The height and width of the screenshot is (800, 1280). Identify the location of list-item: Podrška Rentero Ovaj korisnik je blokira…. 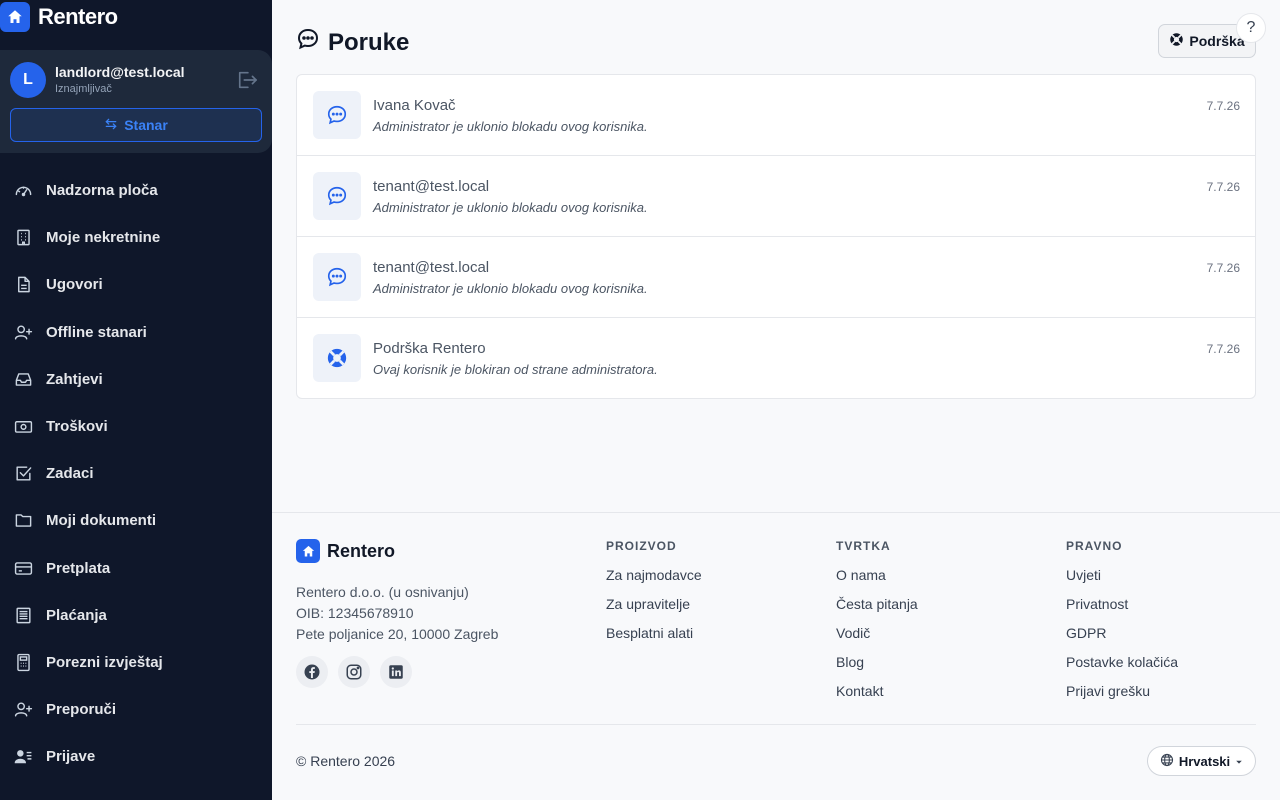
(776, 358).